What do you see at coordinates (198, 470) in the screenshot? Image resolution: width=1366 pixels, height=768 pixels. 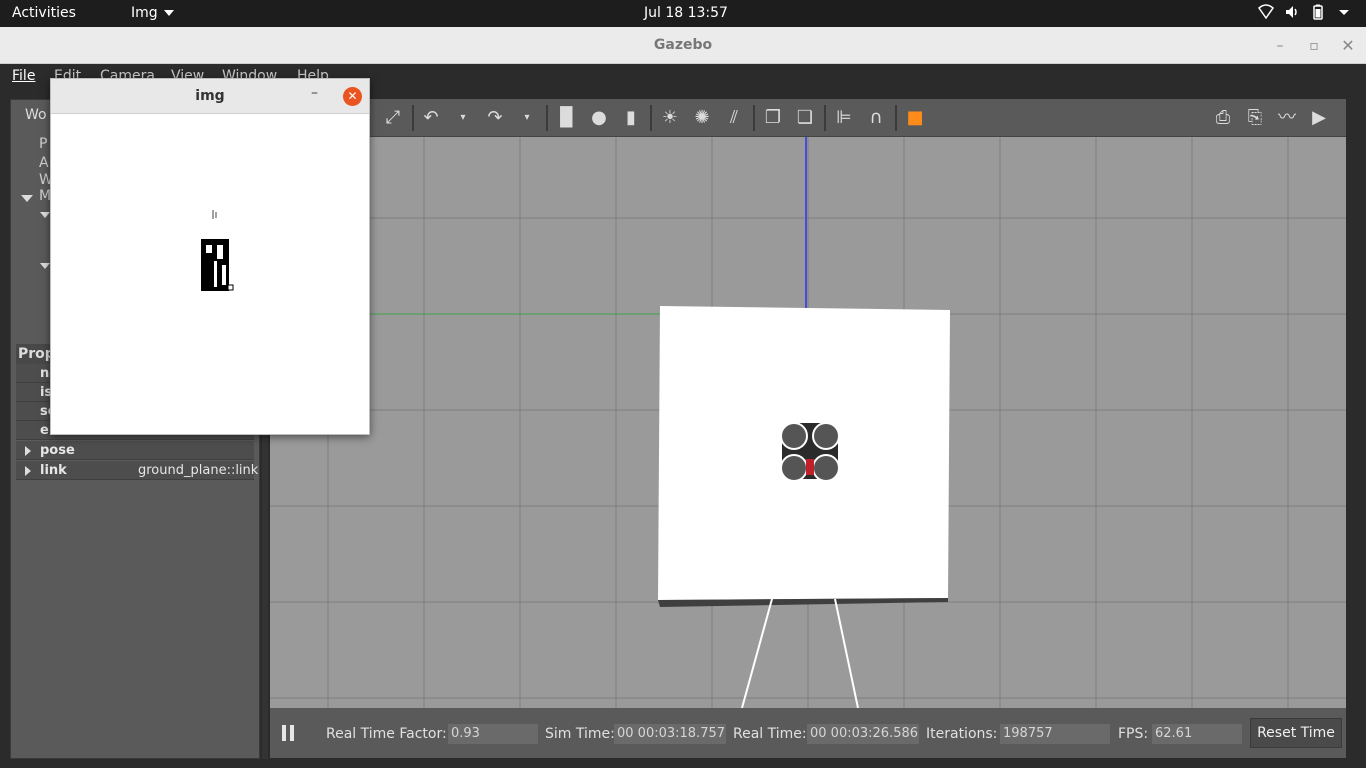 I see `property-value: ground_plane::link` at bounding box center [198, 470].